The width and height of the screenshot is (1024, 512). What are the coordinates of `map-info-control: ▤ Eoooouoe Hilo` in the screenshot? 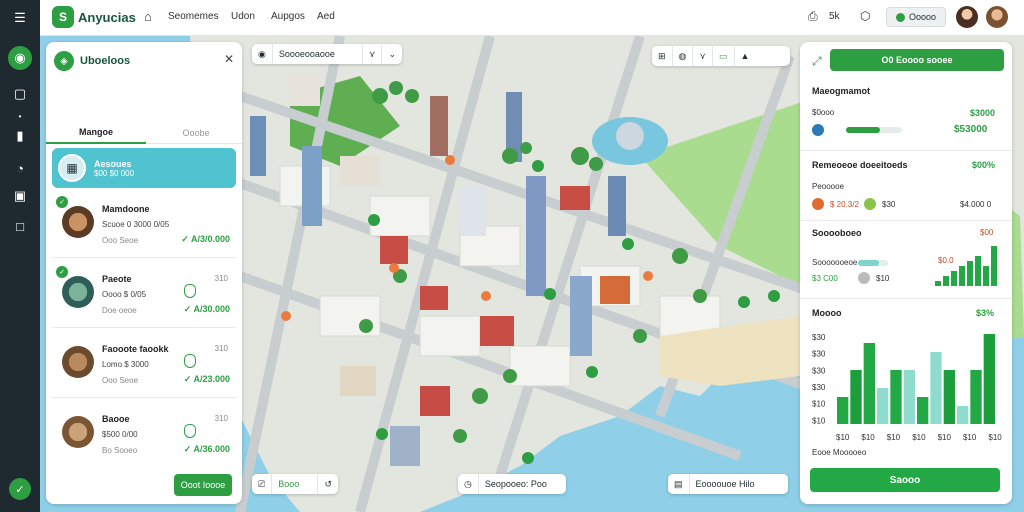 It's located at (728, 484).